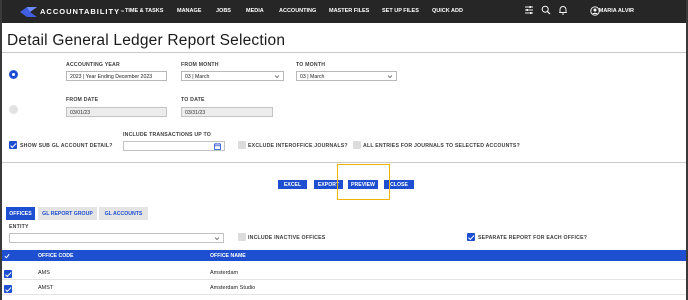  What do you see at coordinates (349, 11) in the screenshot?
I see `nav-item-master-files: MASTER FILES` at bounding box center [349, 11].